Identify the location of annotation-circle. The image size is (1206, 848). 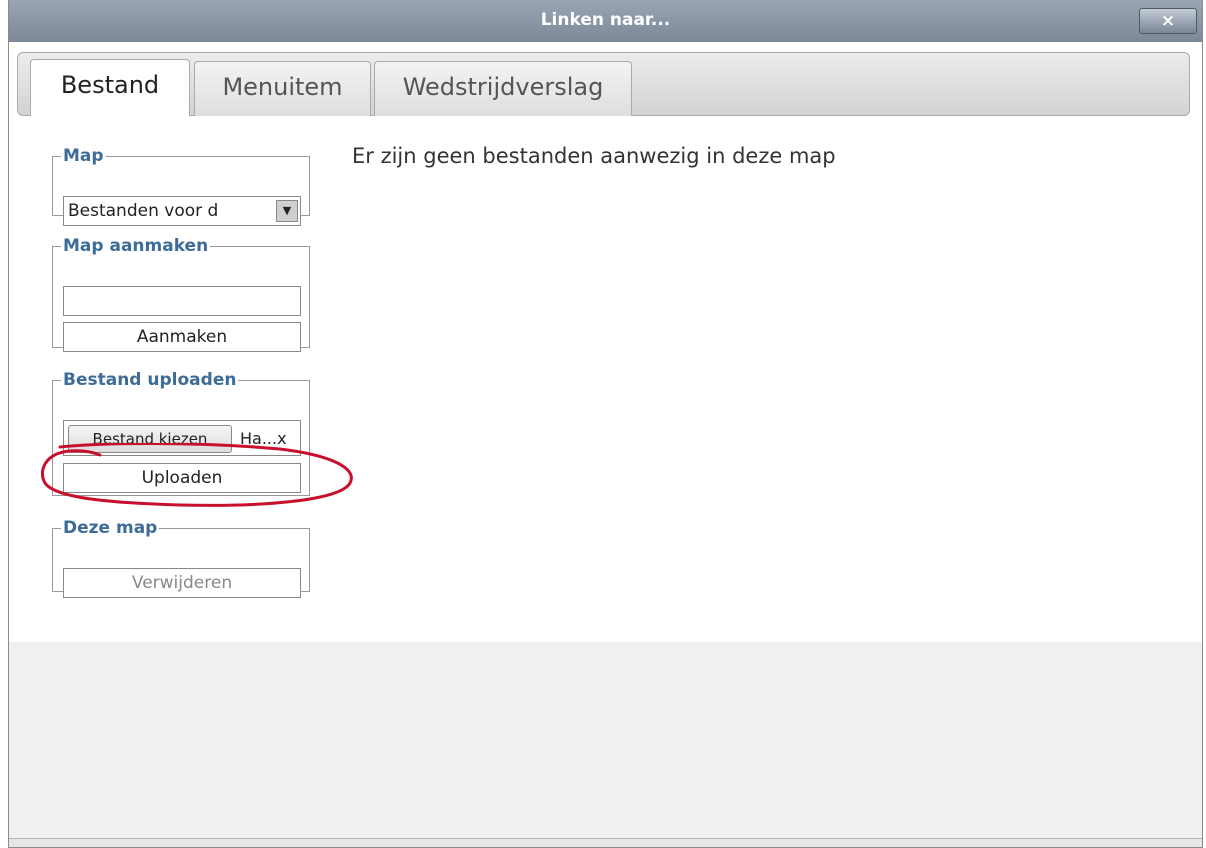
(196, 475).